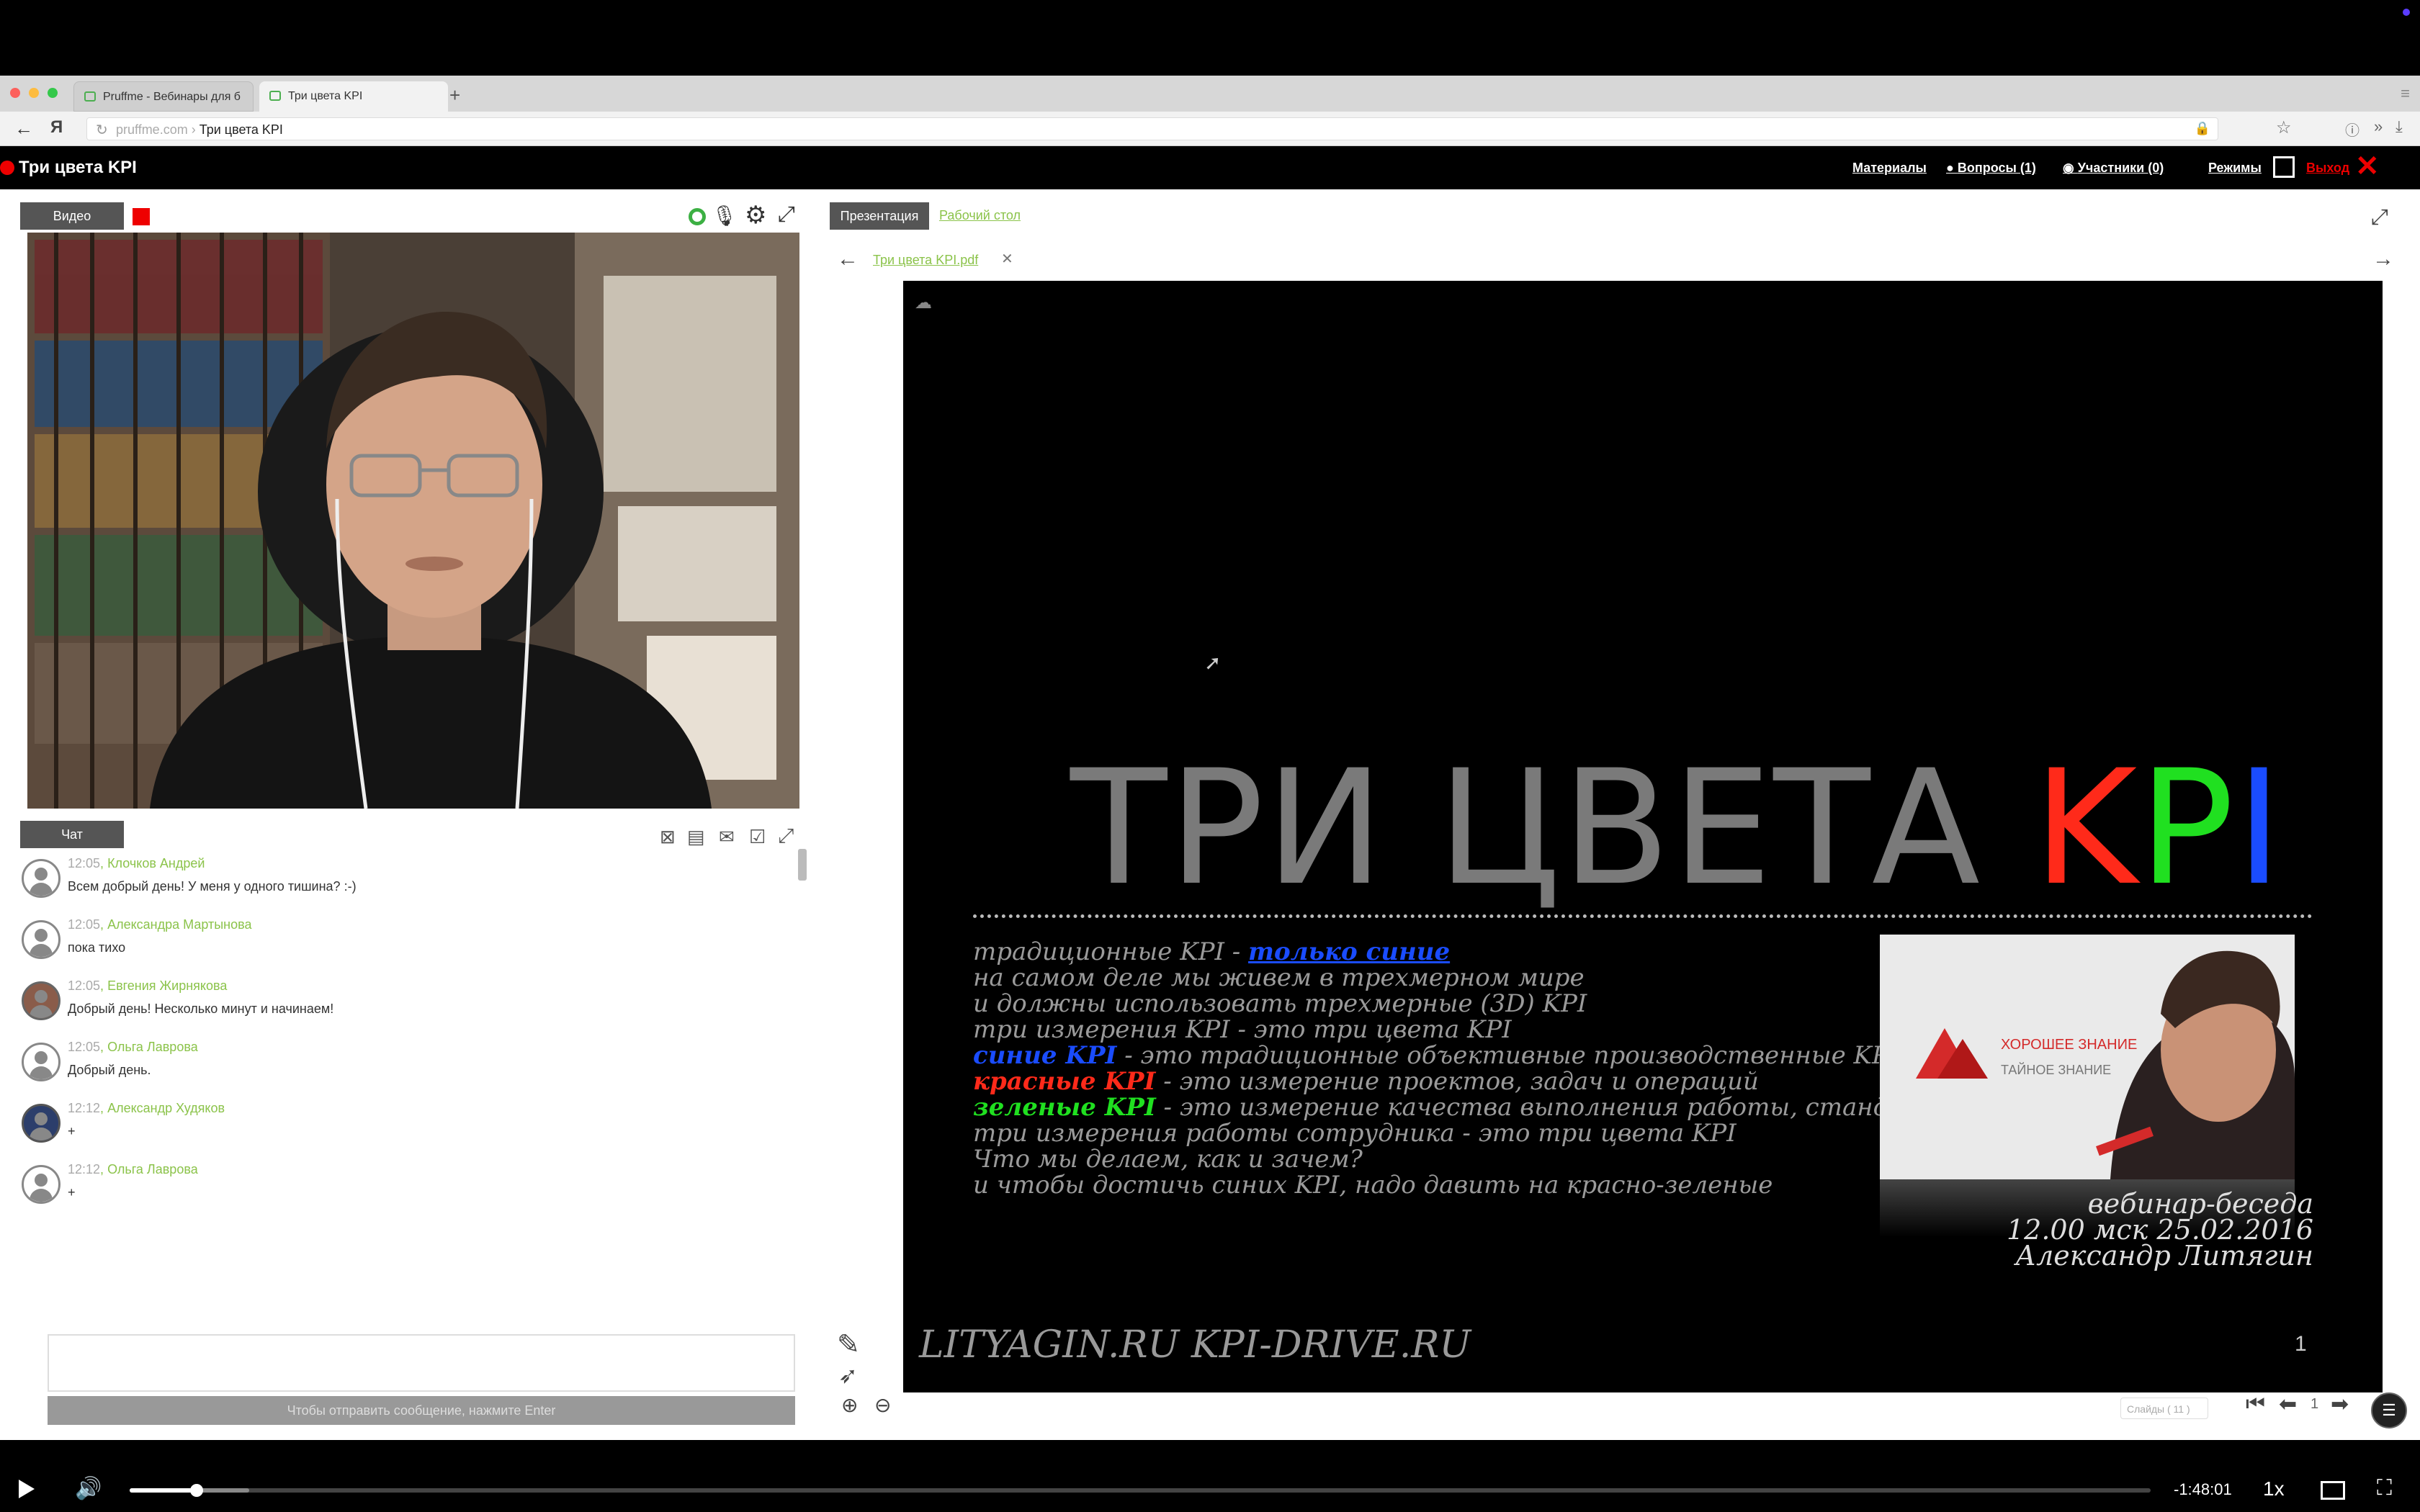  I want to click on browser-tab-active: Три цвета KPI, so click(353, 96).